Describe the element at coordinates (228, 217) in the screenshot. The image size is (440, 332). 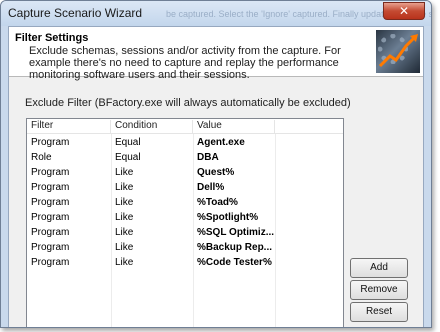
I see `cell-value: %Spotlight%` at that location.